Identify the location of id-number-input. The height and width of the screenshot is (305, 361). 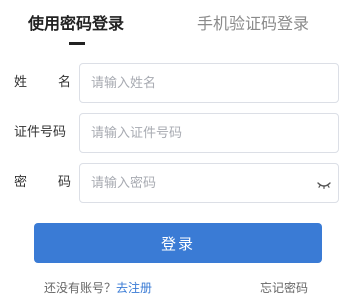
(209, 133).